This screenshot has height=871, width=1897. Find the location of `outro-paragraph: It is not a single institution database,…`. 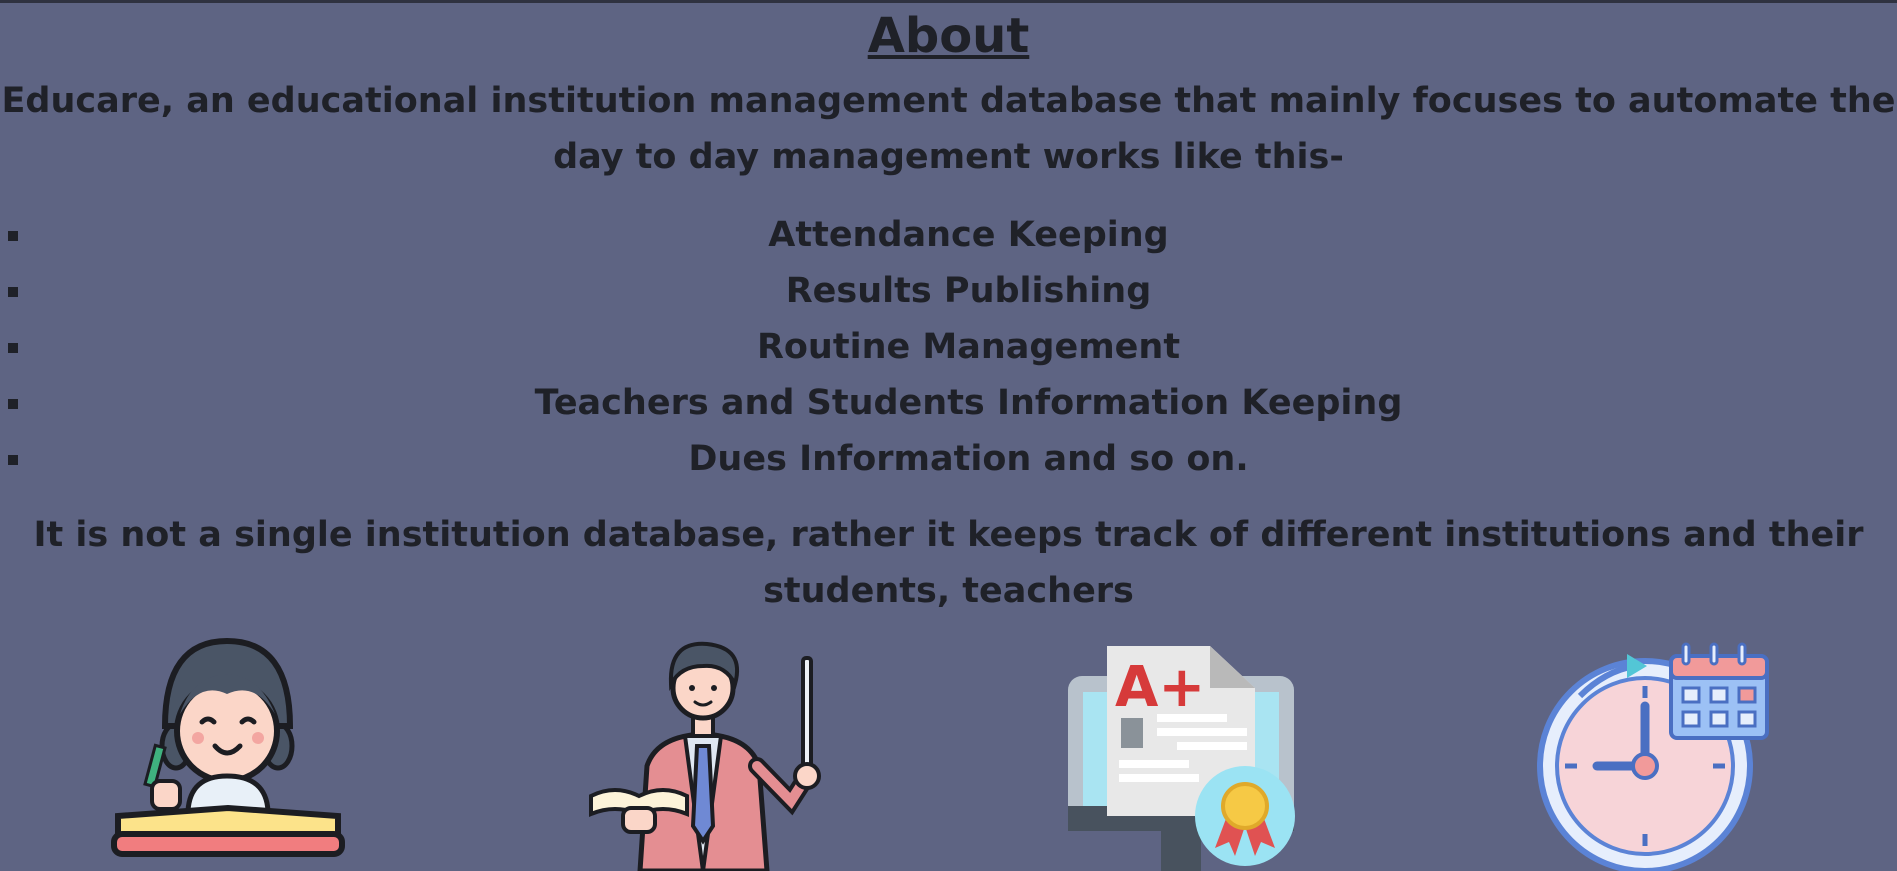

outro-paragraph: It is not a single institution database,… is located at coordinates (948, 563).